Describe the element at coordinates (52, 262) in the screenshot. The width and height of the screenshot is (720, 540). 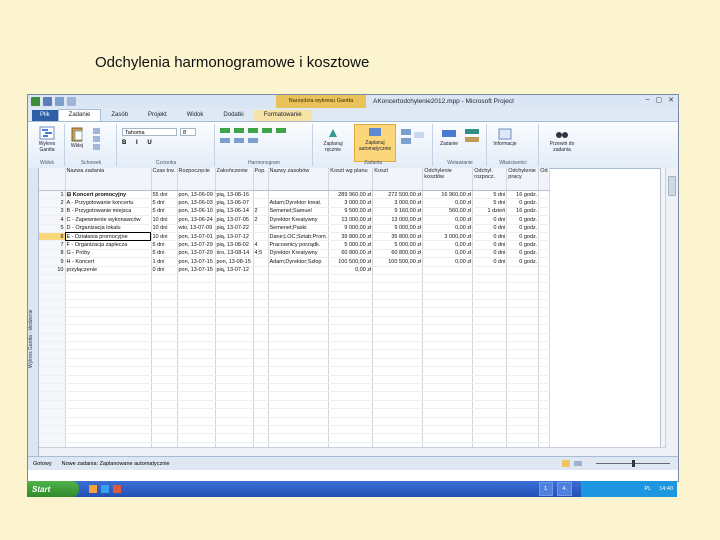
I see `cell-id: 9` at that location.